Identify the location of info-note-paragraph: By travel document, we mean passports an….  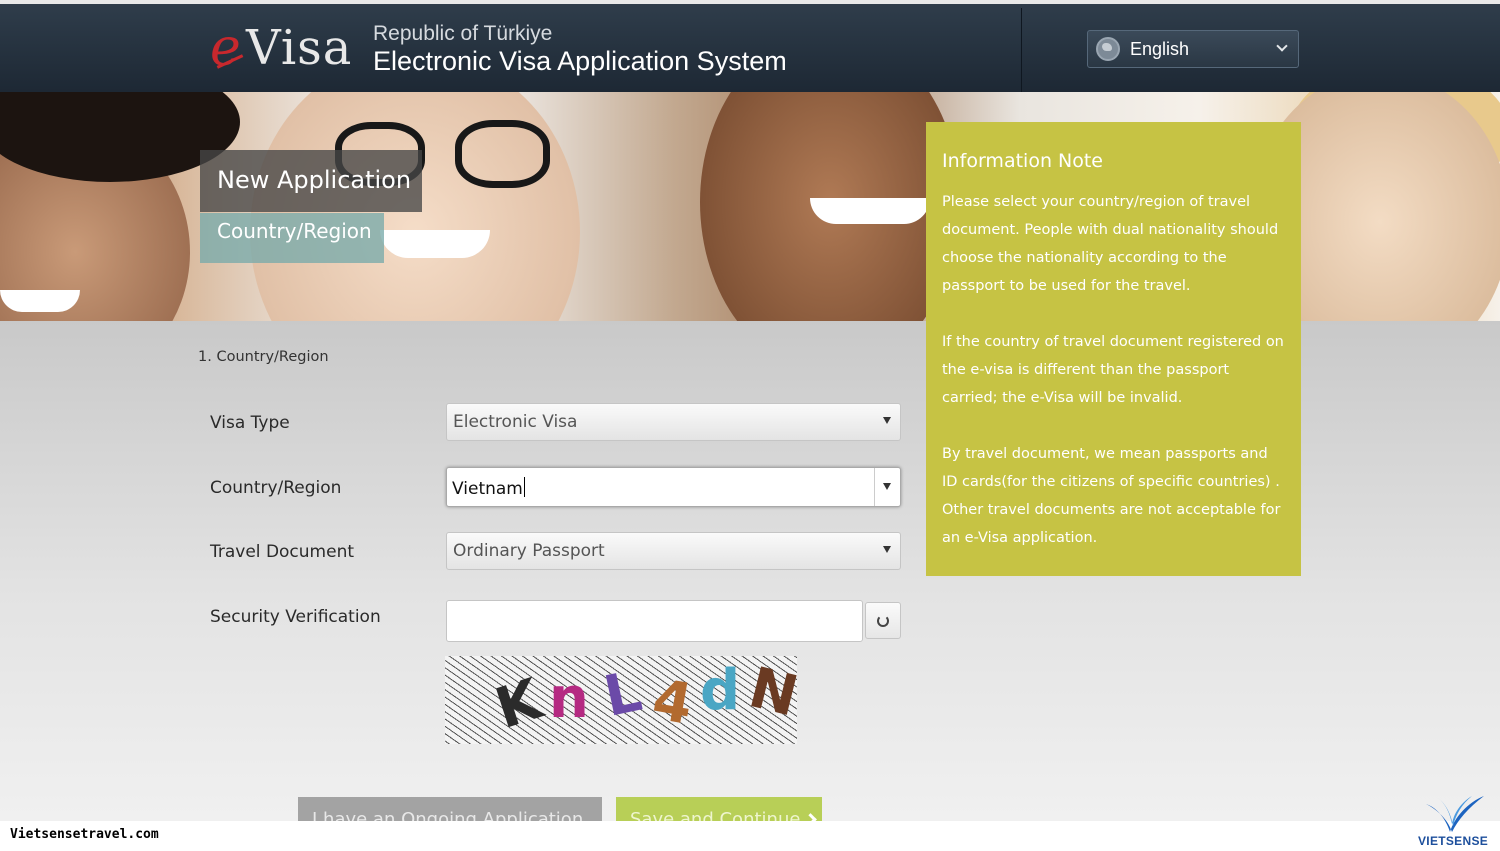
(1111, 496).